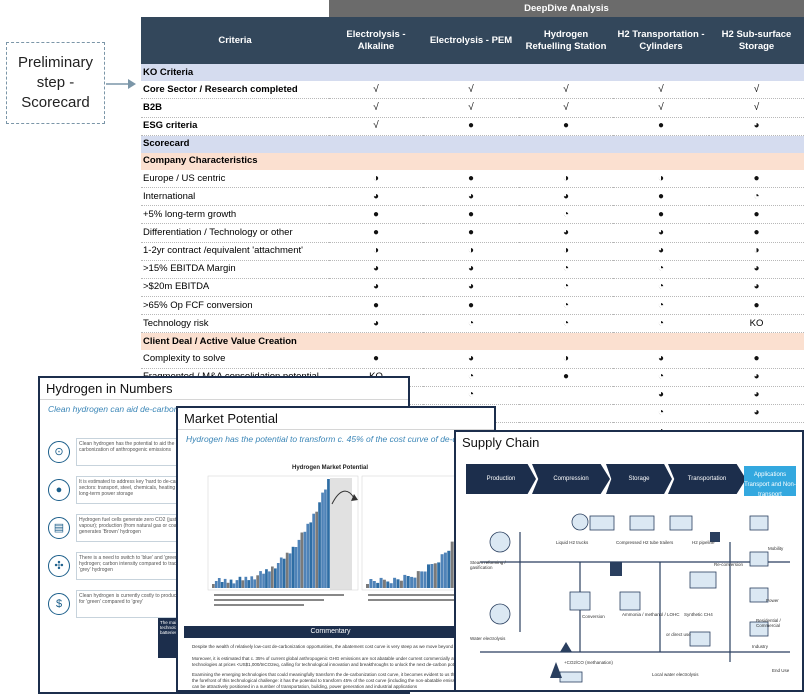  What do you see at coordinates (235, 306) in the screenshot?
I see `criteria-label: >65% Op FCF conversion` at bounding box center [235, 306].